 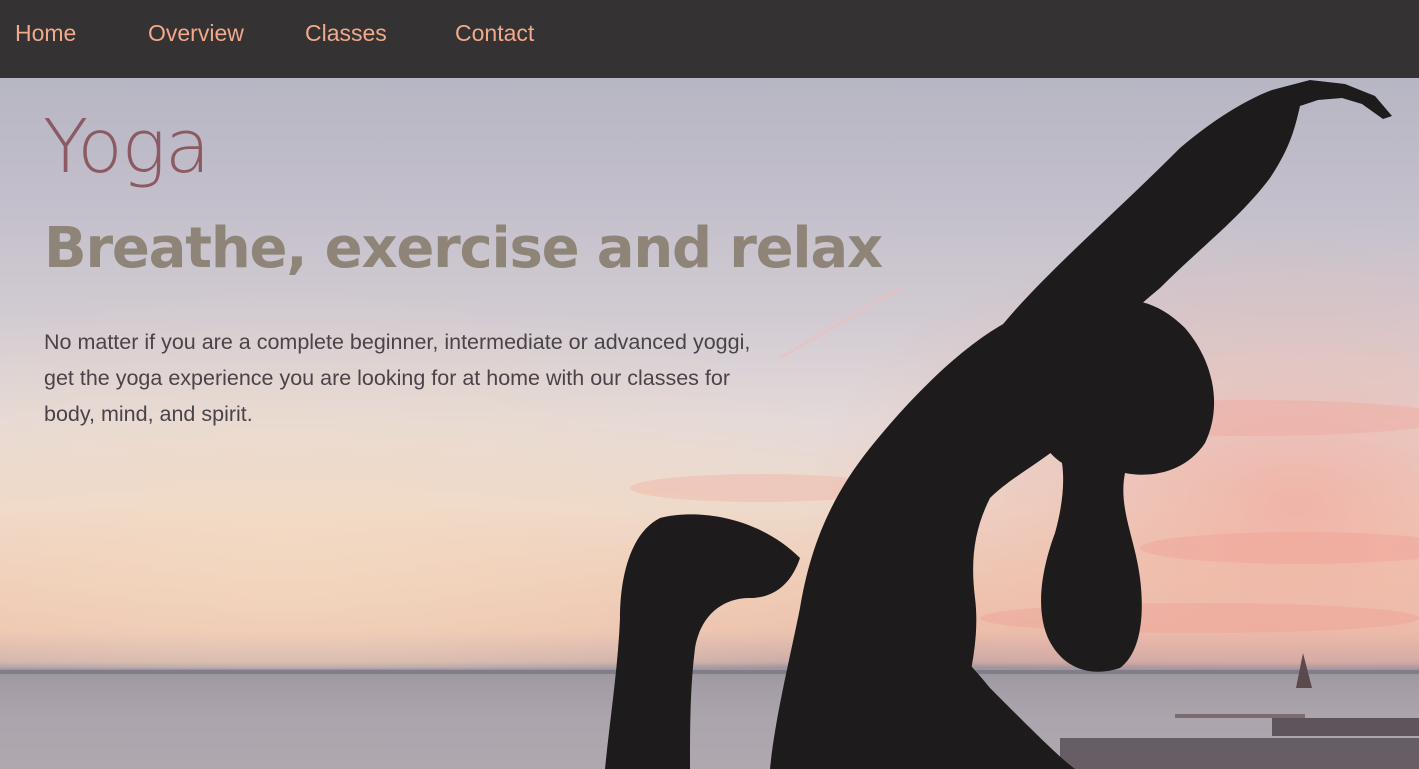 I want to click on nav-link-classes: Classes, so click(x=346, y=33).